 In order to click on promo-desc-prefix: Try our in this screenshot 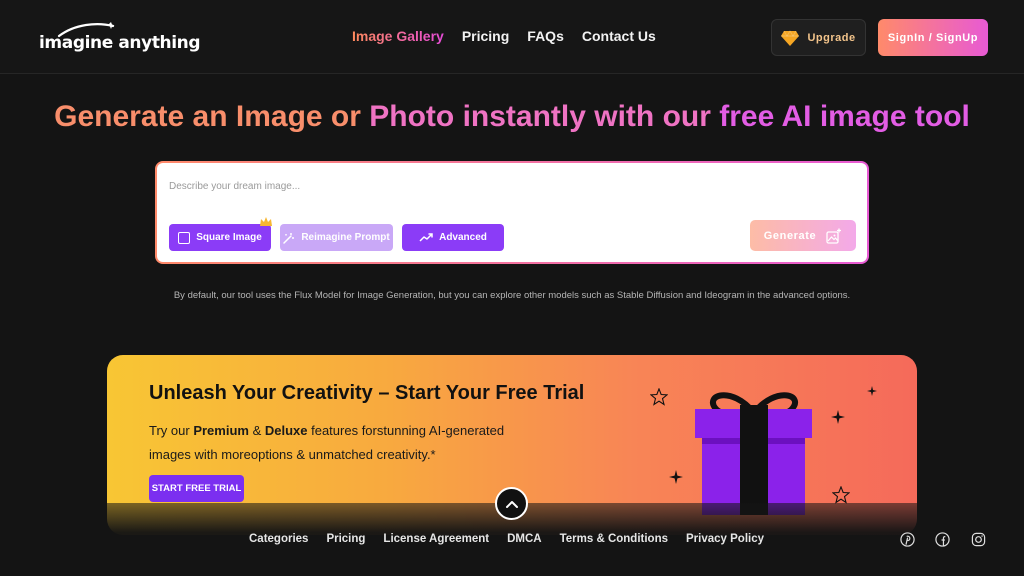, I will do `click(171, 430)`.